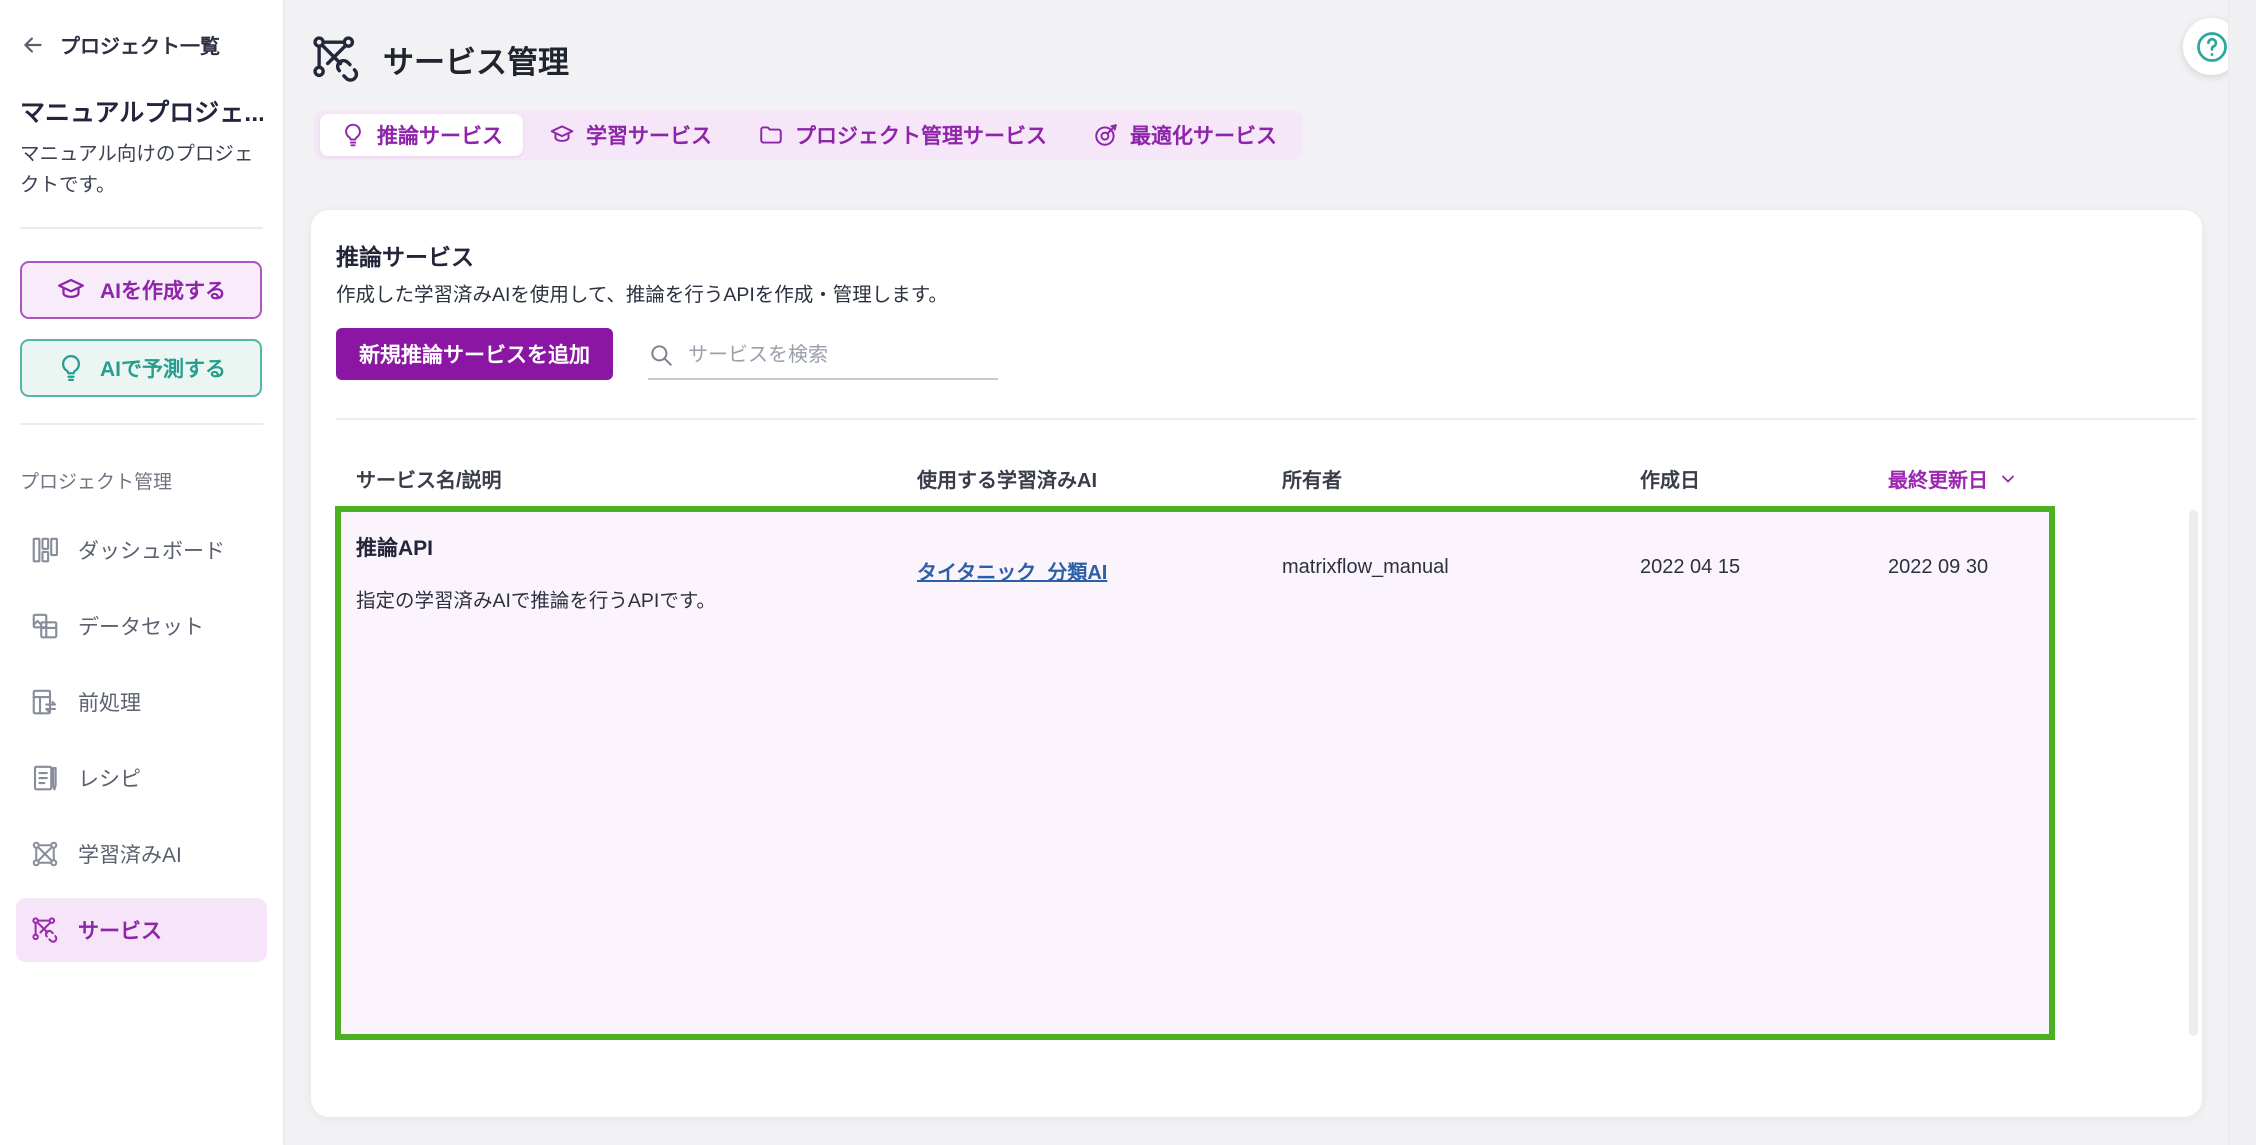 This screenshot has width=2256, height=1145. What do you see at coordinates (843, 355) in the screenshot?
I see `search-input` at bounding box center [843, 355].